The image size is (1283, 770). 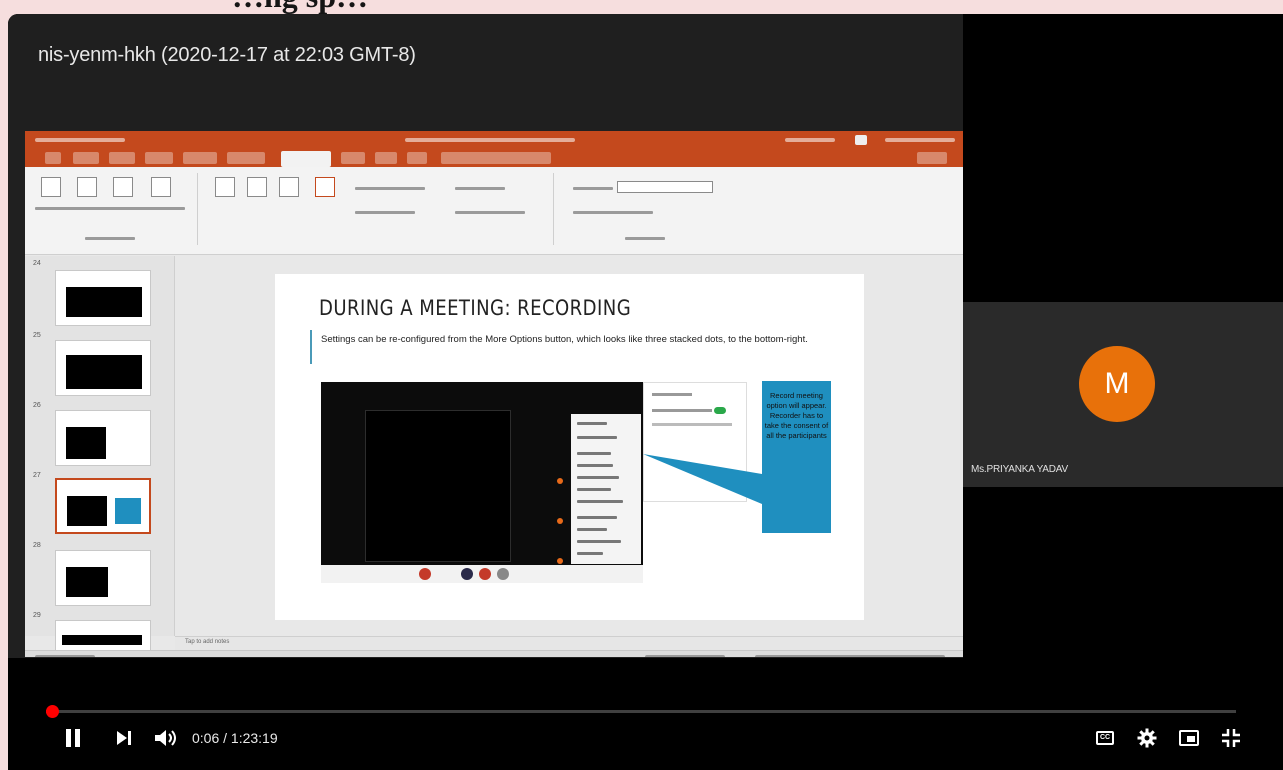 I want to click on custom-slide-show-icon, so click(x=161, y=187).